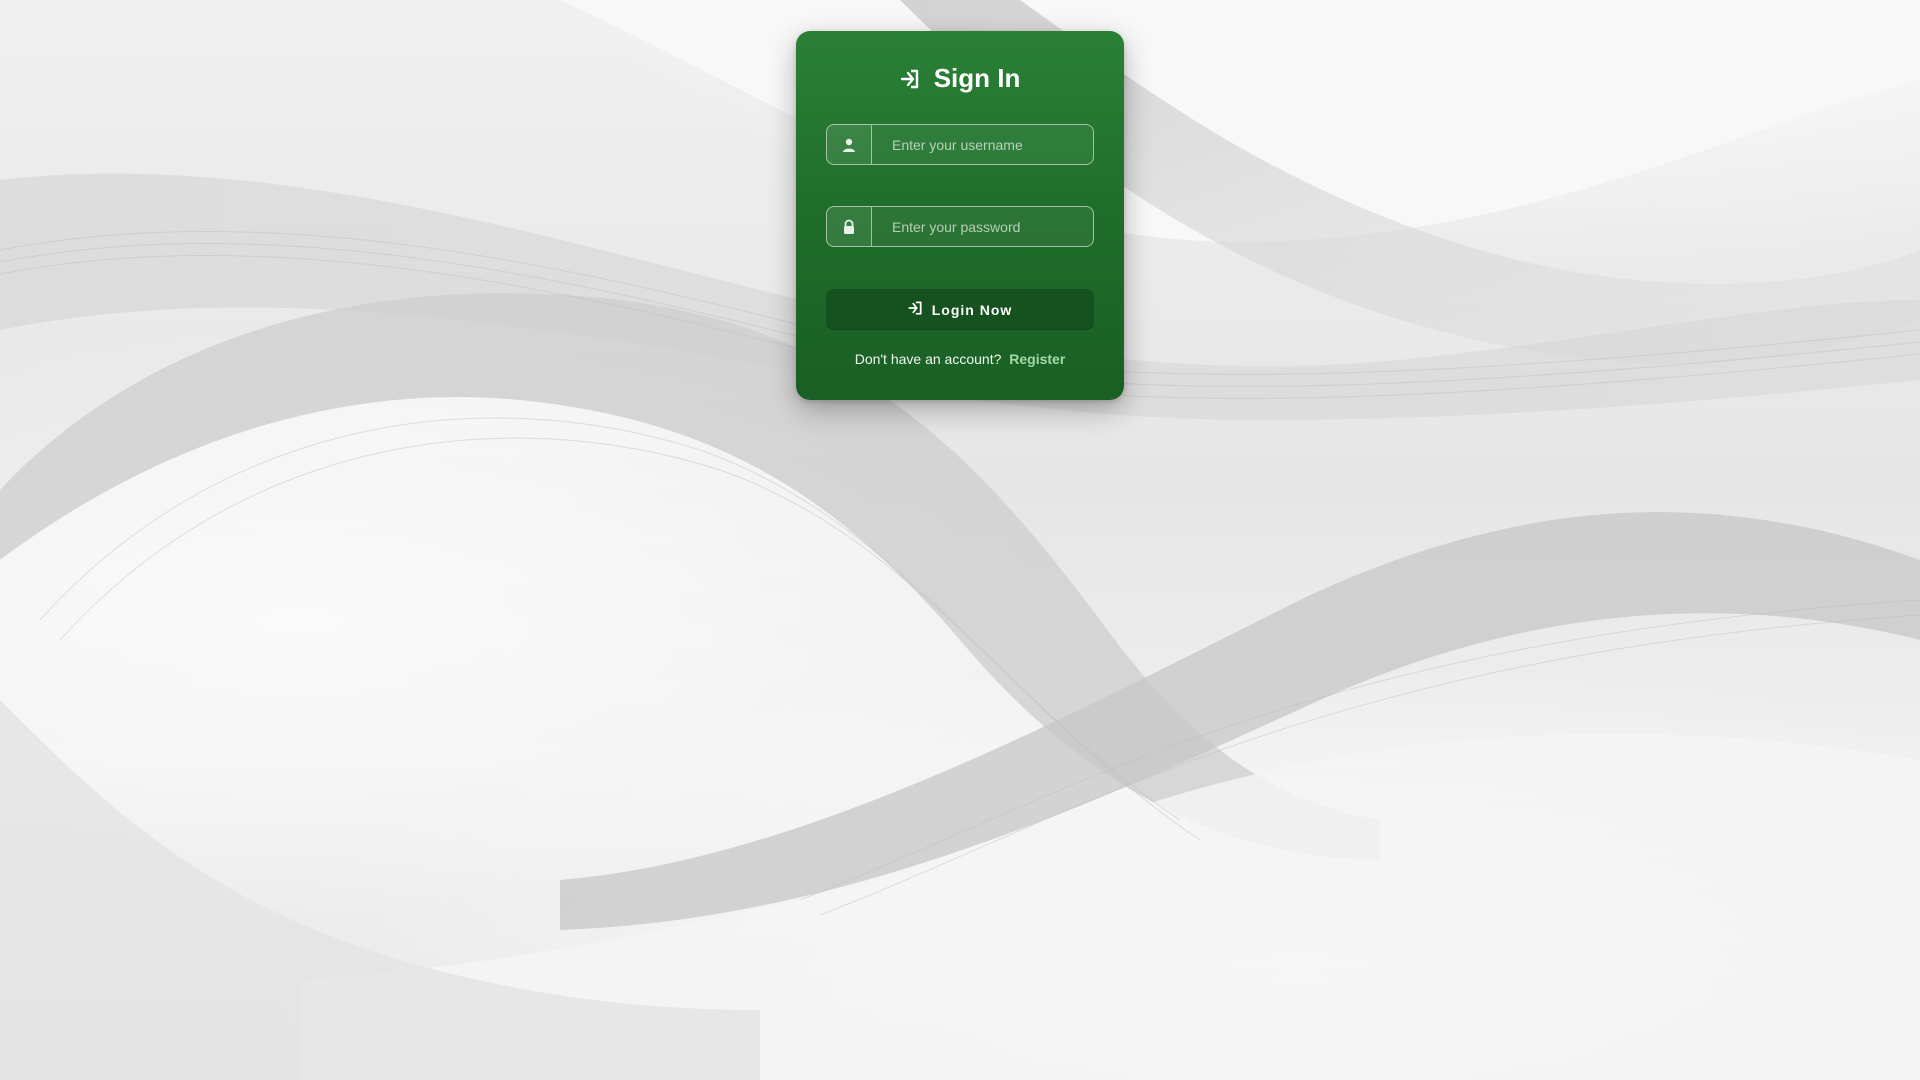  I want to click on username-field, so click(960, 144).